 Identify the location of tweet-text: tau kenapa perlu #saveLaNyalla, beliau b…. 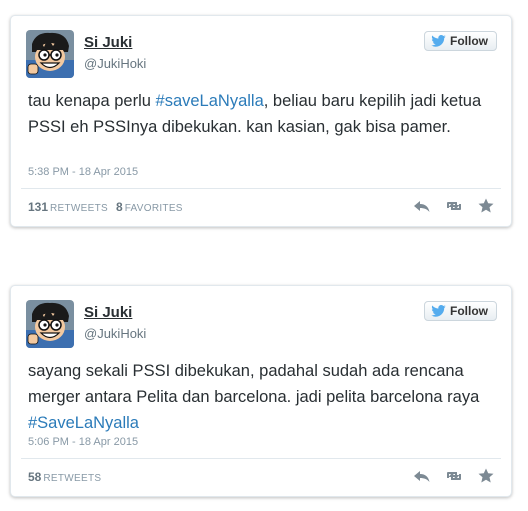
(264, 114).